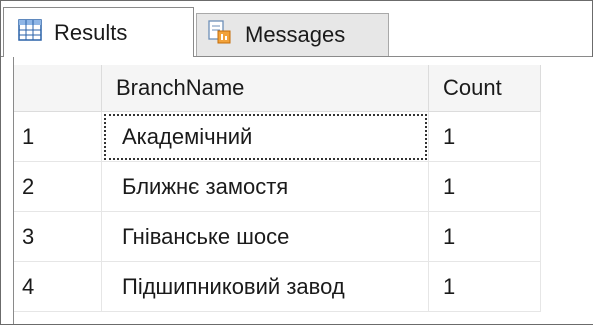 The image size is (593, 325). What do you see at coordinates (30, 32) in the screenshot?
I see `grid-icon` at bounding box center [30, 32].